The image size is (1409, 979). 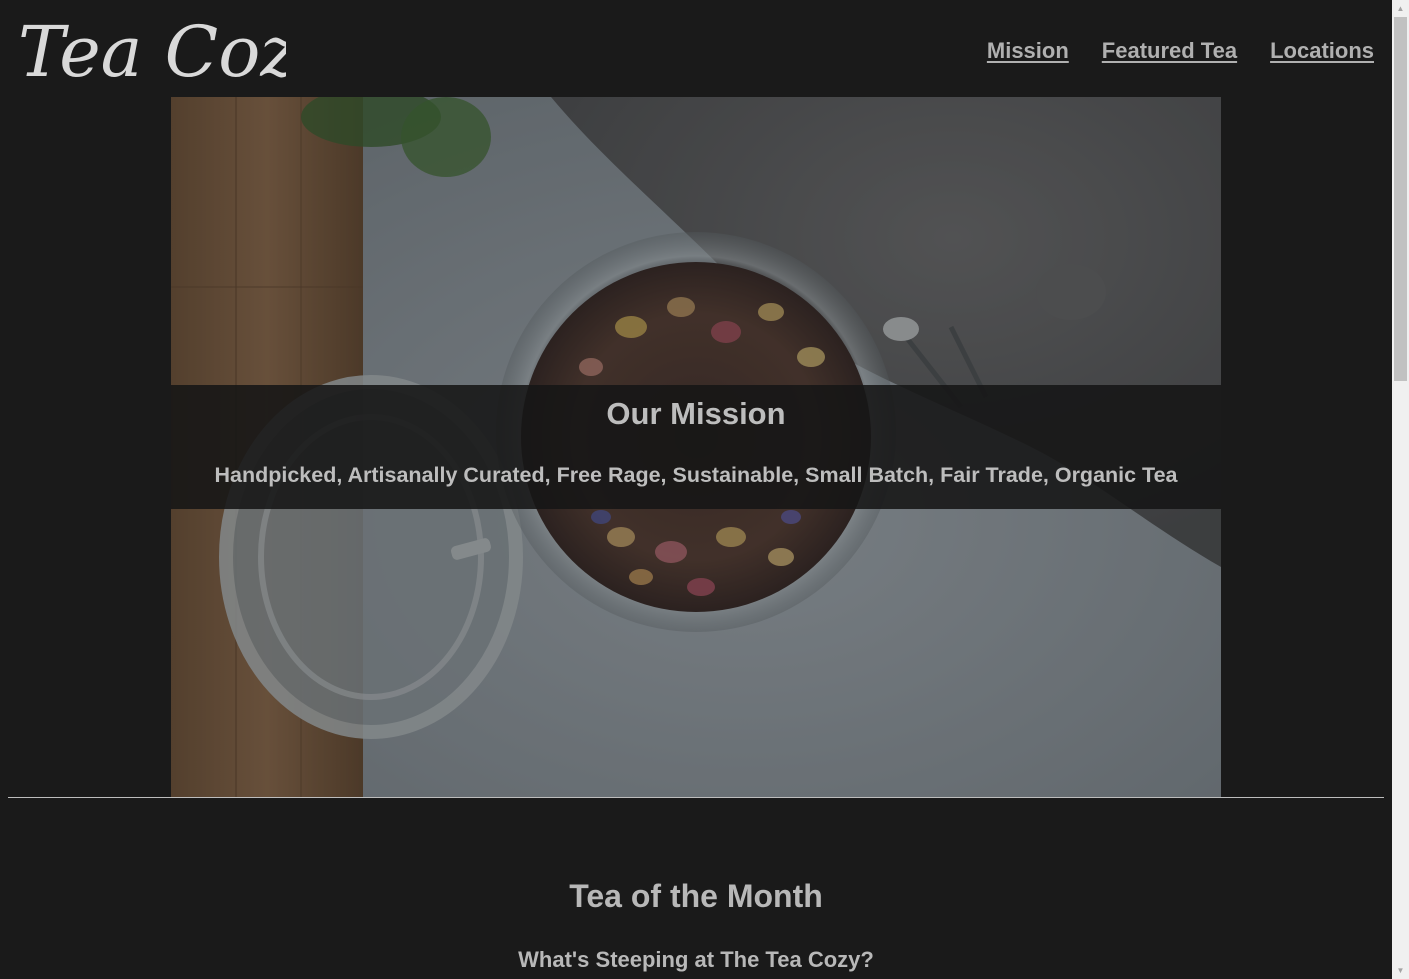 I want to click on chevron-up-icon: ▲, so click(x=1400, y=8).